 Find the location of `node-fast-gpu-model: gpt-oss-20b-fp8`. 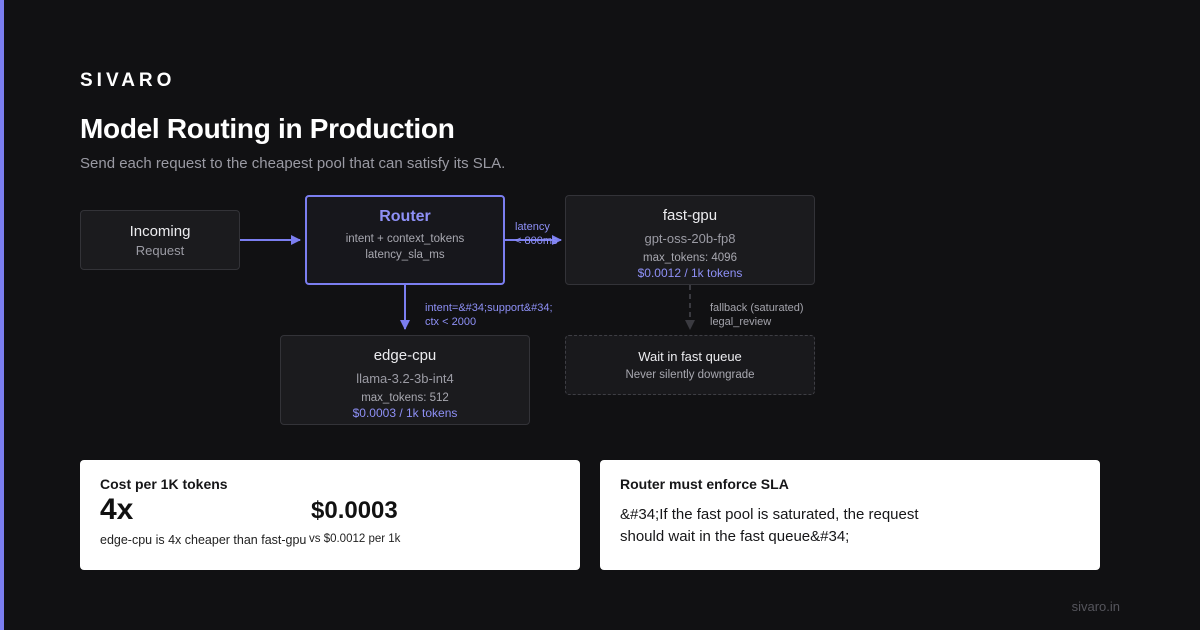

node-fast-gpu-model: gpt-oss-20b-fp8 is located at coordinates (690, 238).